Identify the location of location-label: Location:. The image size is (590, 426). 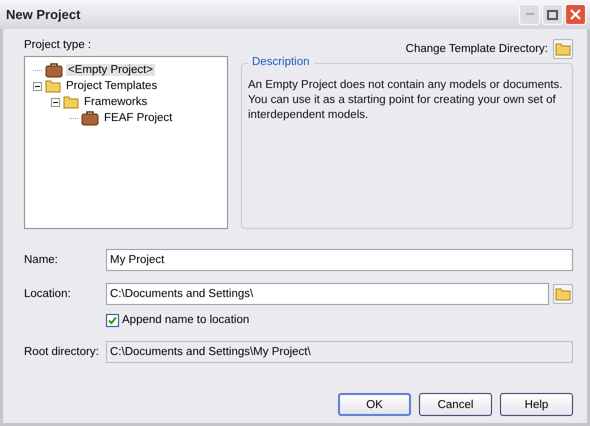
(48, 294).